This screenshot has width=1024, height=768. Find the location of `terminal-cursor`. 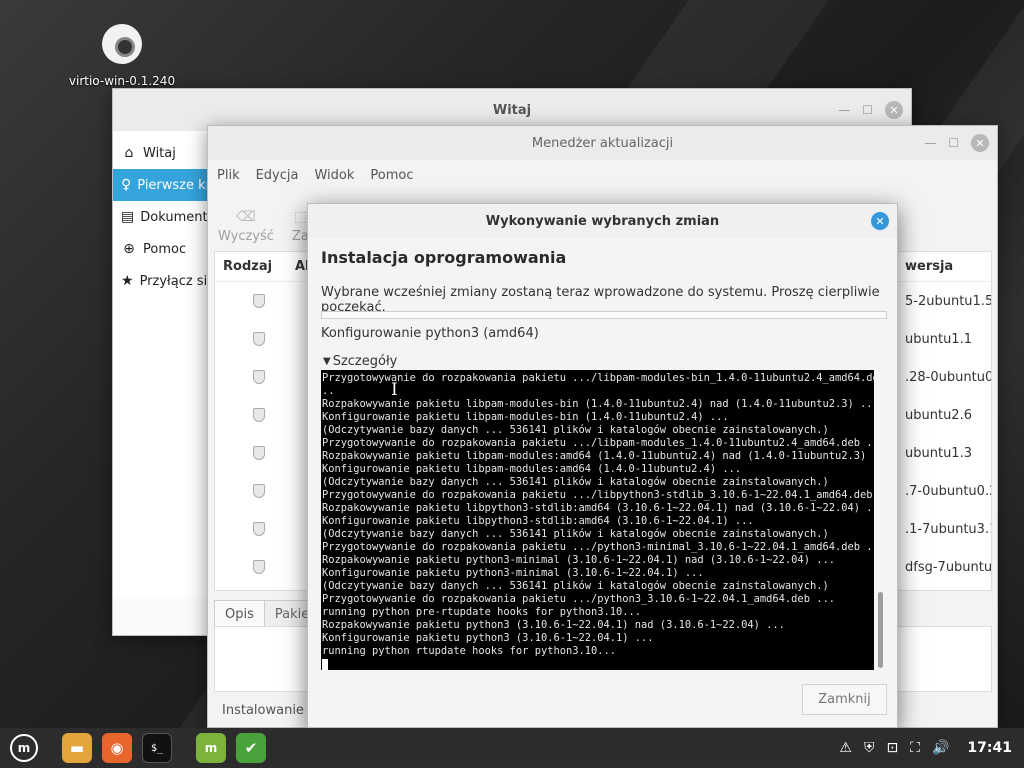

terminal-cursor is located at coordinates (325, 664).